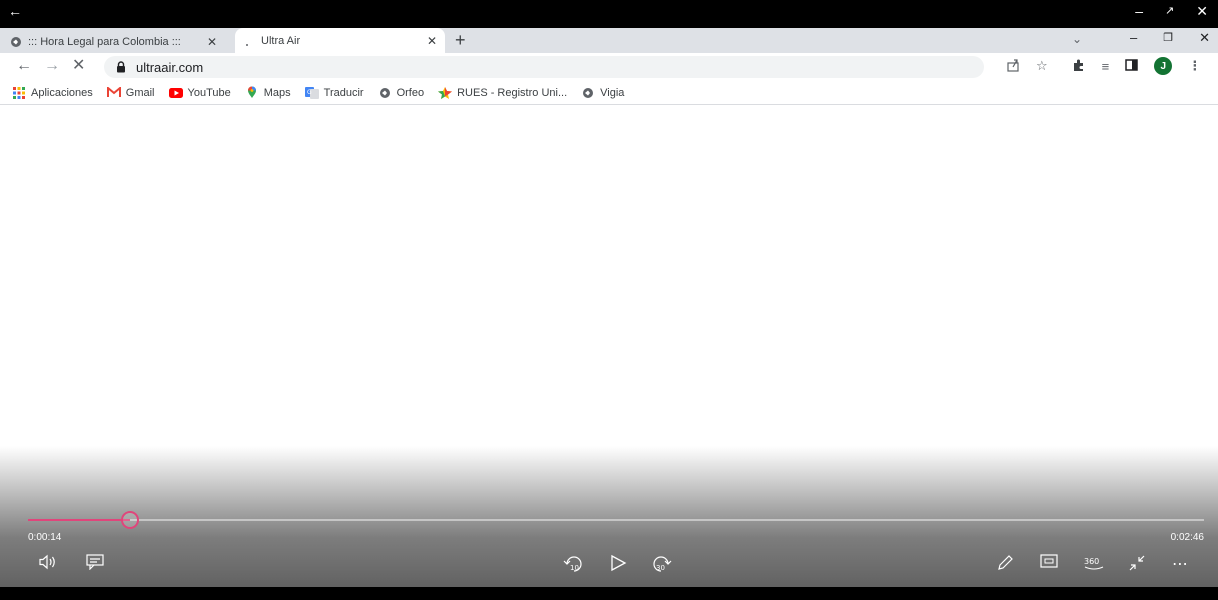 This screenshot has height=600, width=1218. I want to click on edit-pencil-icon, so click(1005, 563).